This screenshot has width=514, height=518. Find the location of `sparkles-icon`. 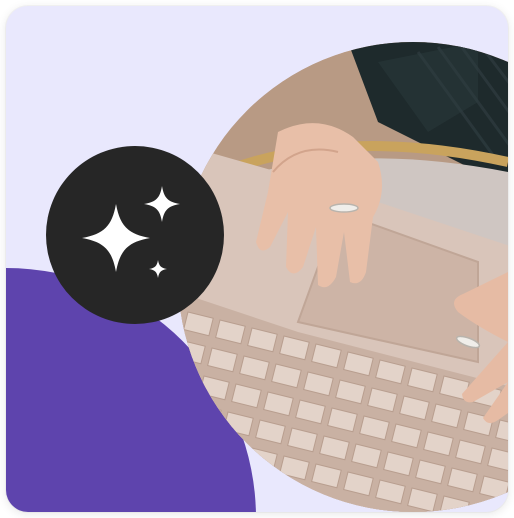

sparkles-icon is located at coordinates (131, 232).